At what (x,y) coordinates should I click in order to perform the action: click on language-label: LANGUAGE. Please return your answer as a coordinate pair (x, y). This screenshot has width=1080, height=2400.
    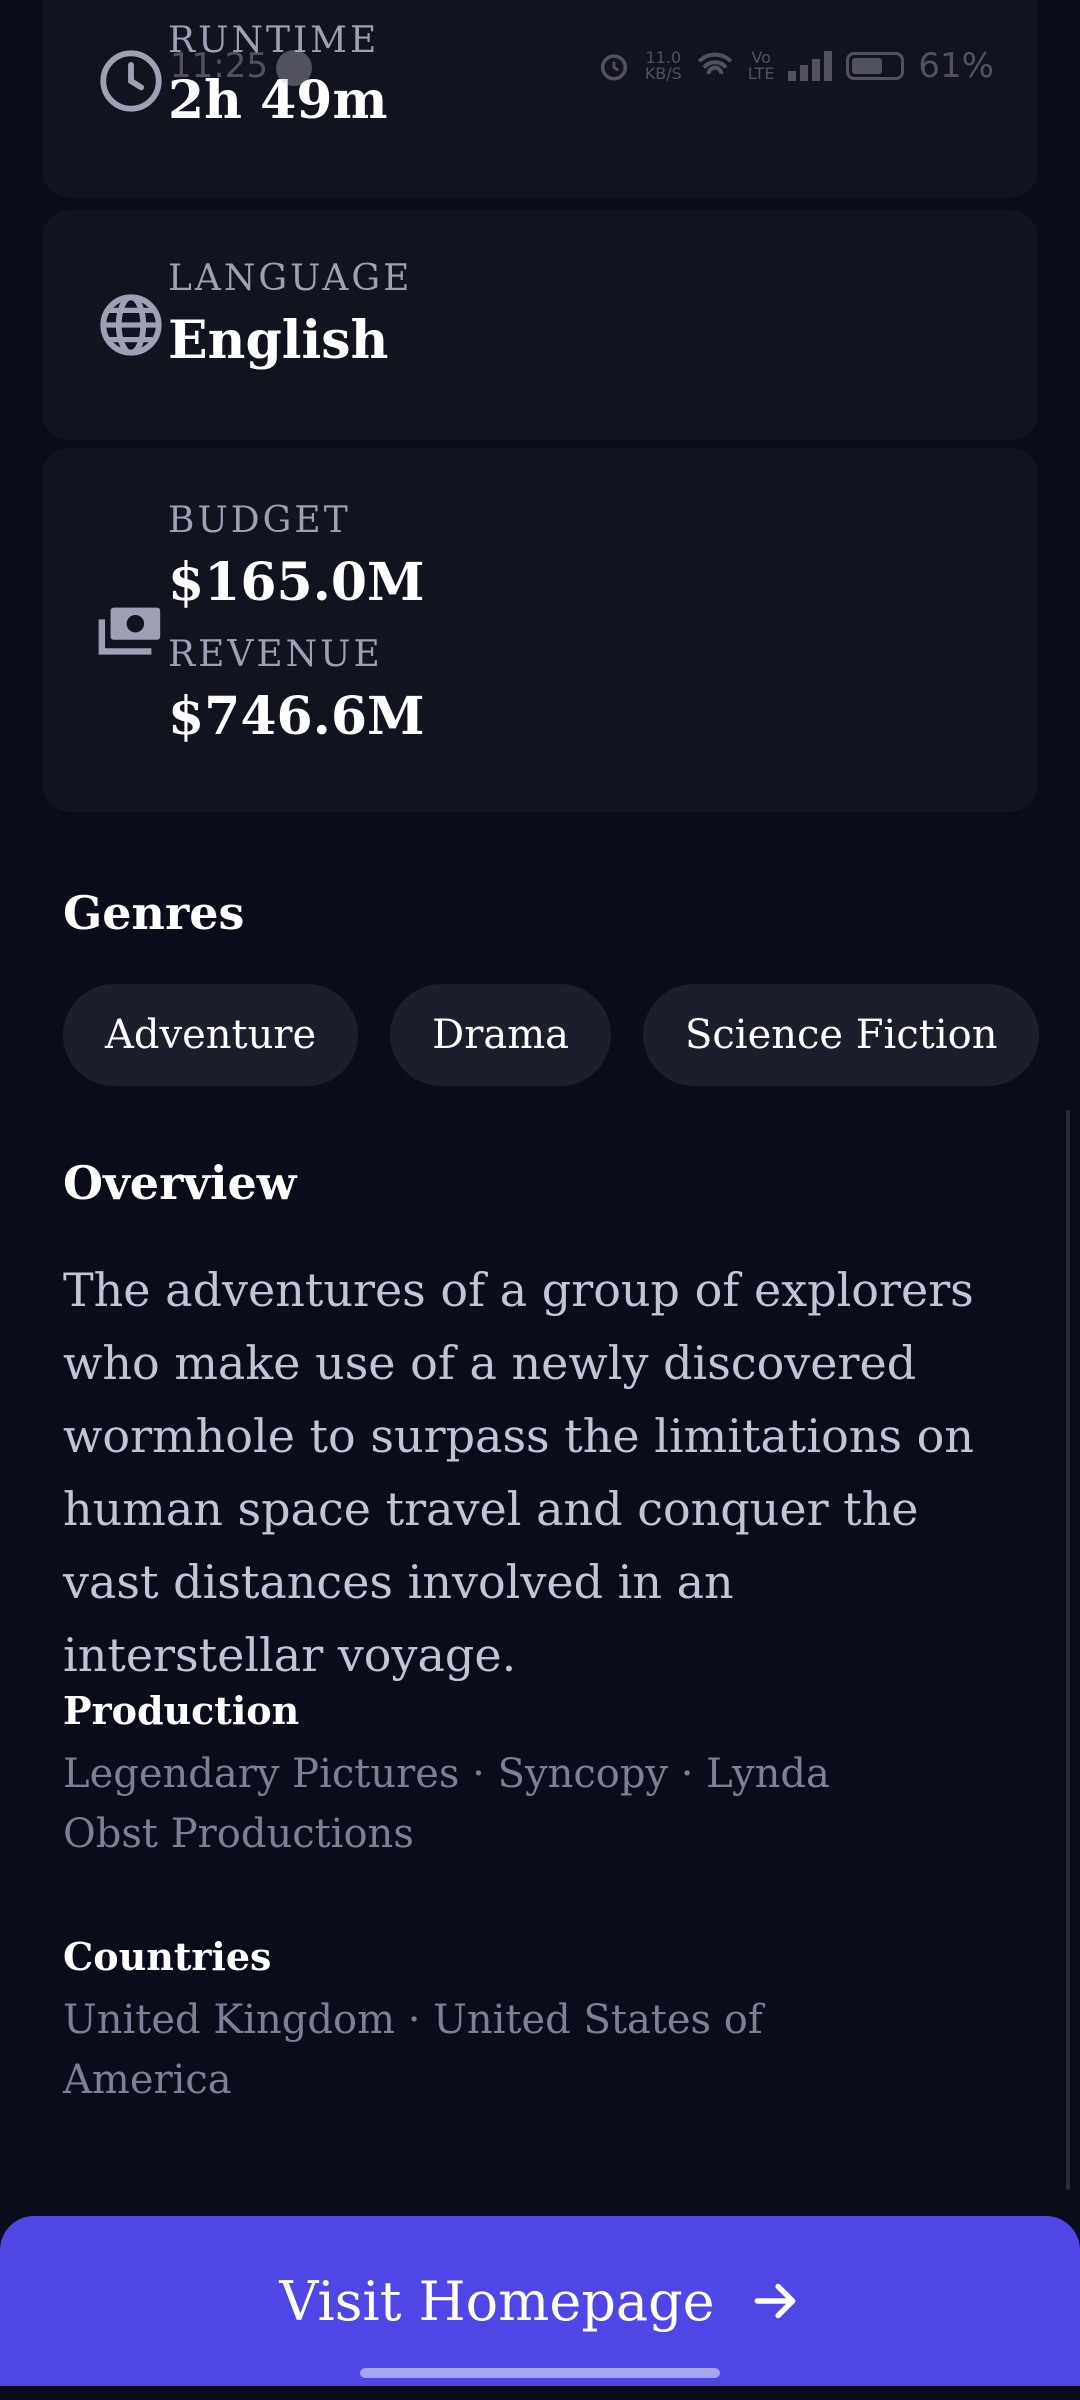
    Looking at the image, I should click on (290, 278).